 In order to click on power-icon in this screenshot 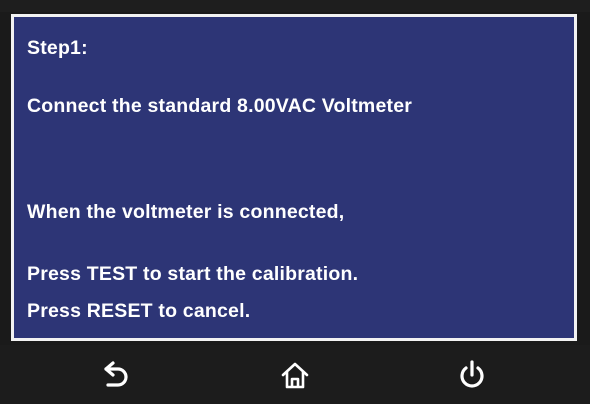, I will do `click(472, 373)`.